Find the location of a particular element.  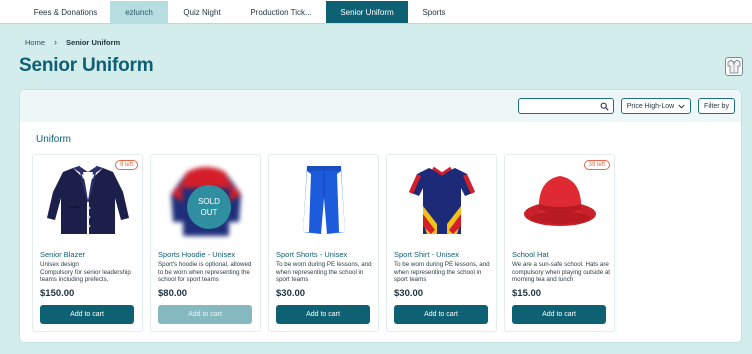

stock-badge: 39 left is located at coordinates (596, 165).